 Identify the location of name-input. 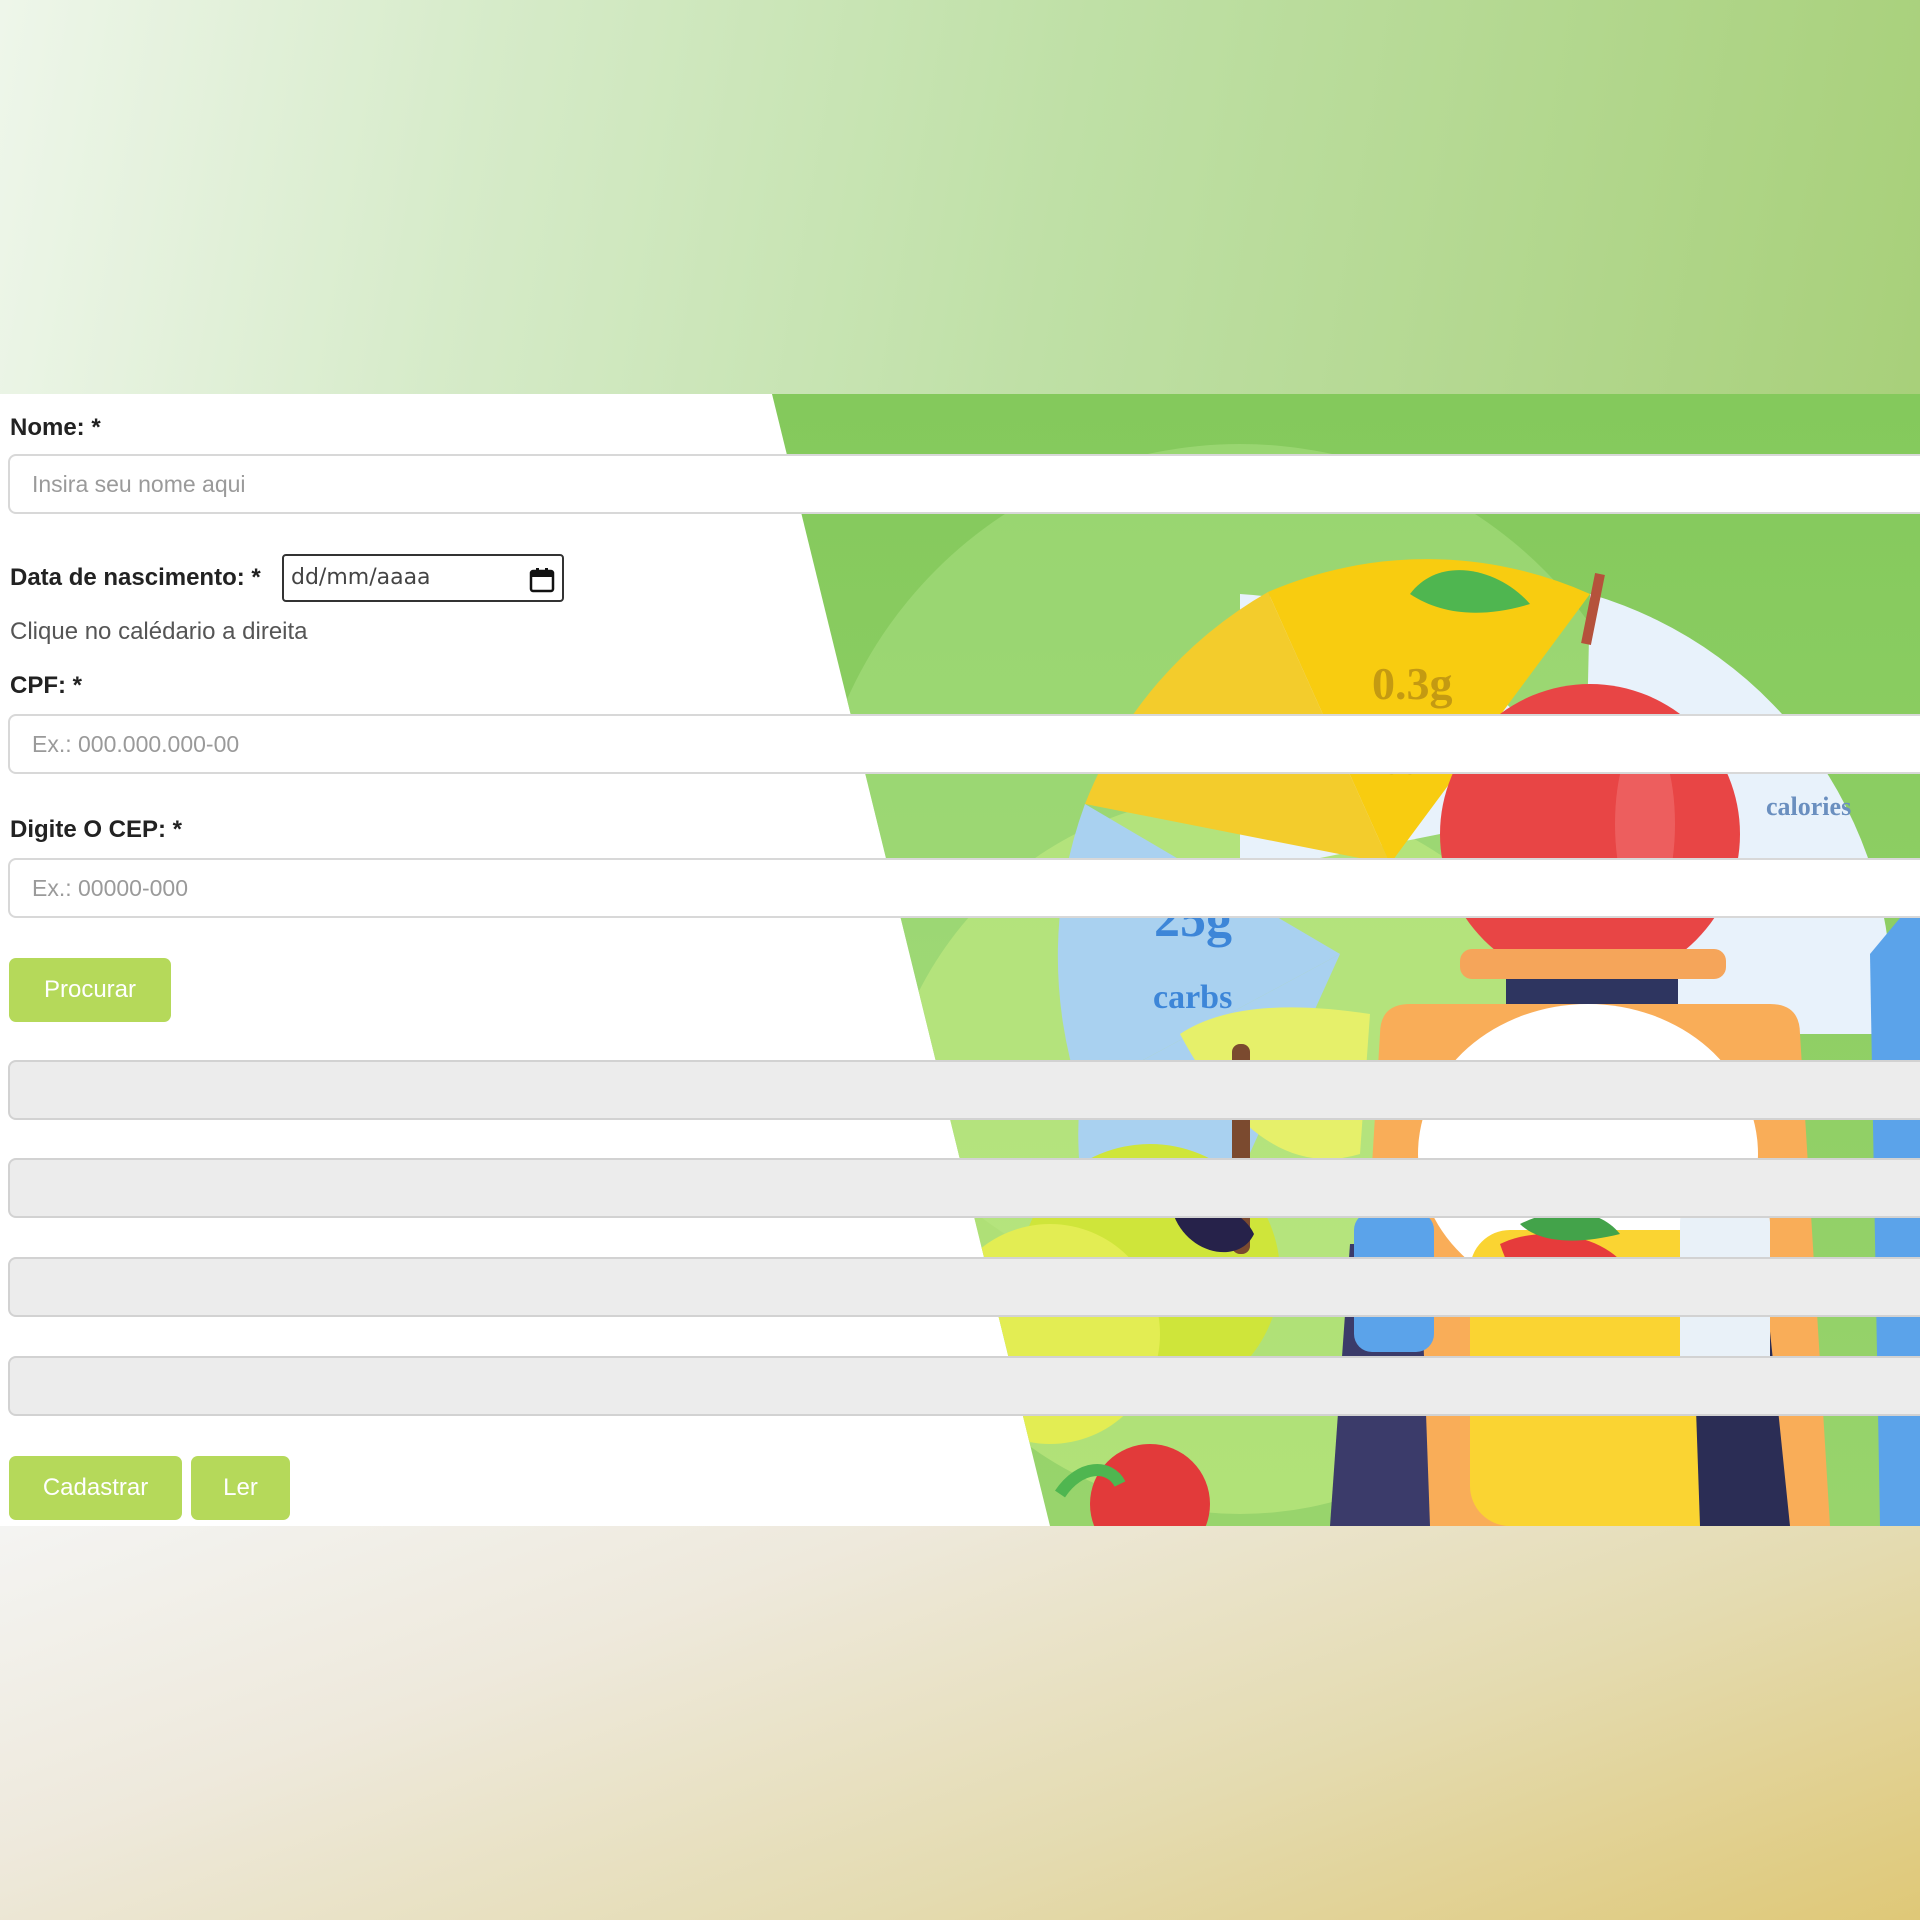
(964, 484).